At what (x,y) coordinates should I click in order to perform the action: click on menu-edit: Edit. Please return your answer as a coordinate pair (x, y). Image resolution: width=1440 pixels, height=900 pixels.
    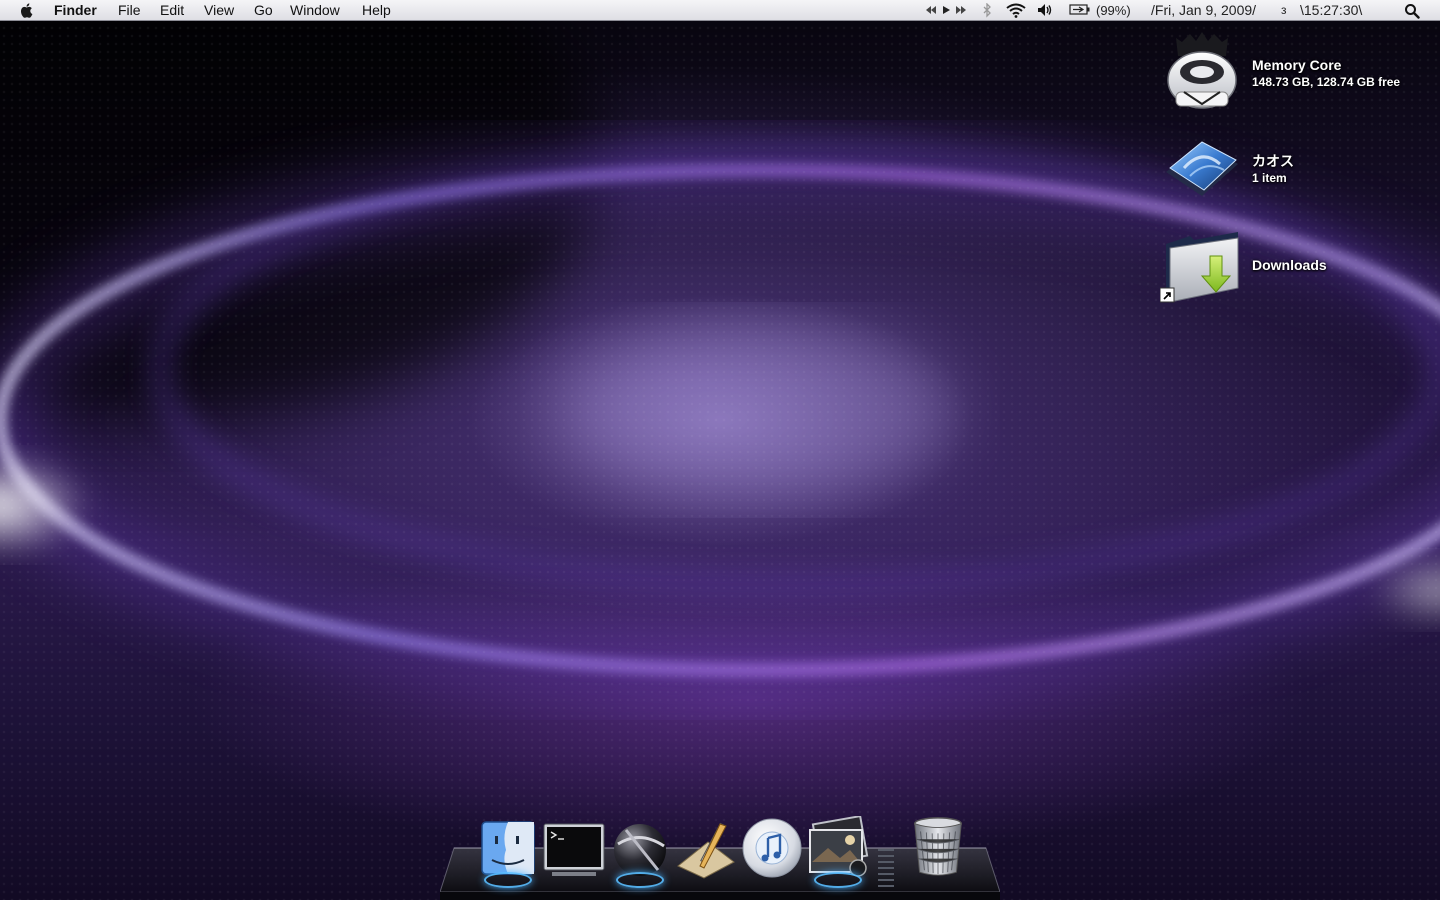
    Looking at the image, I should click on (172, 10).